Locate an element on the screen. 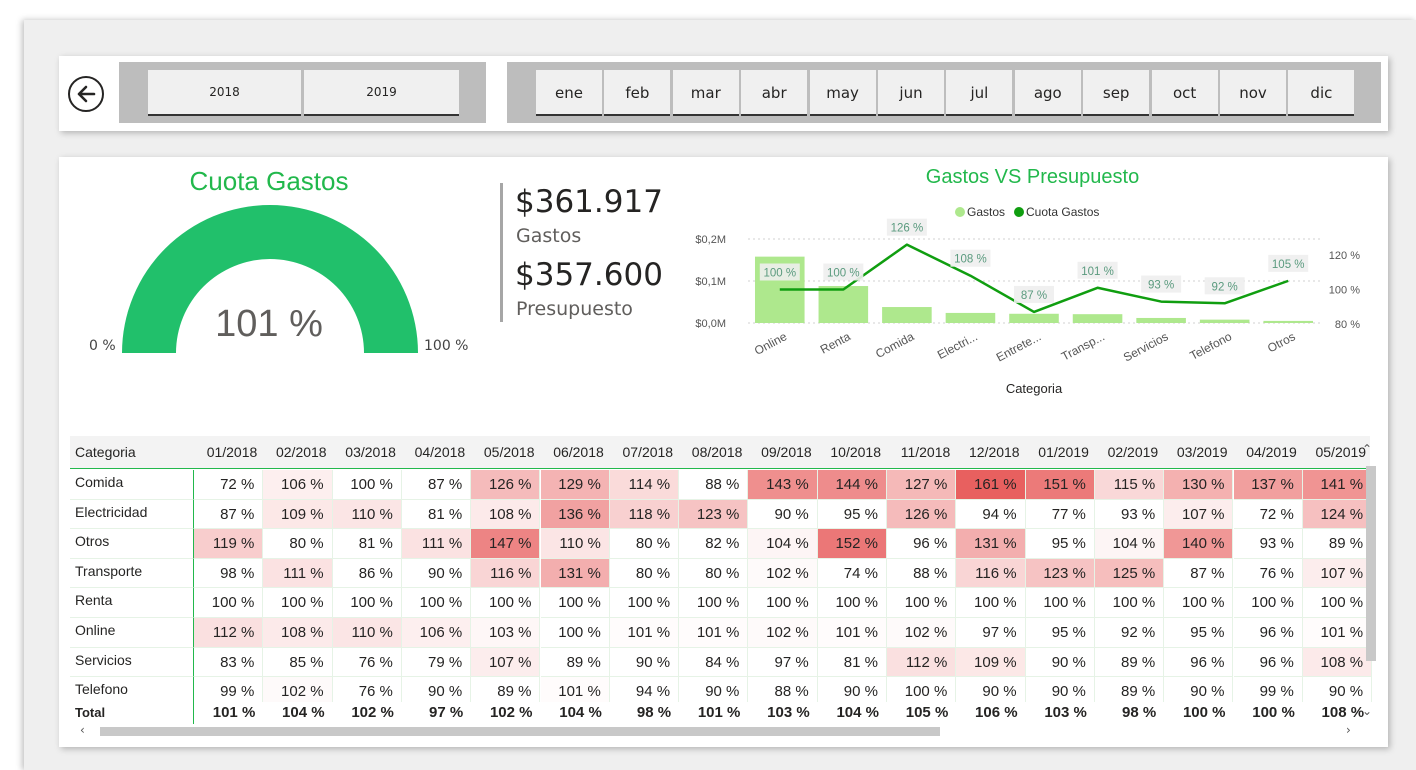  table-cell: 84 % is located at coordinates (714, 662).